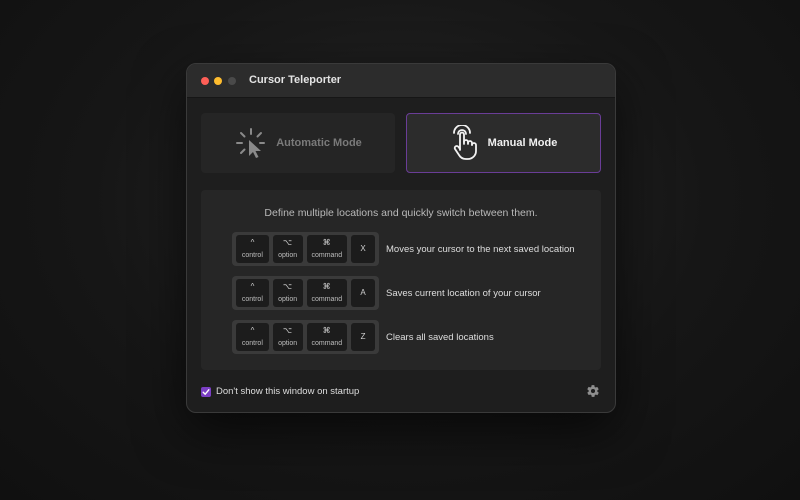  I want to click on letter-key-label: Z, so click(363, 336).